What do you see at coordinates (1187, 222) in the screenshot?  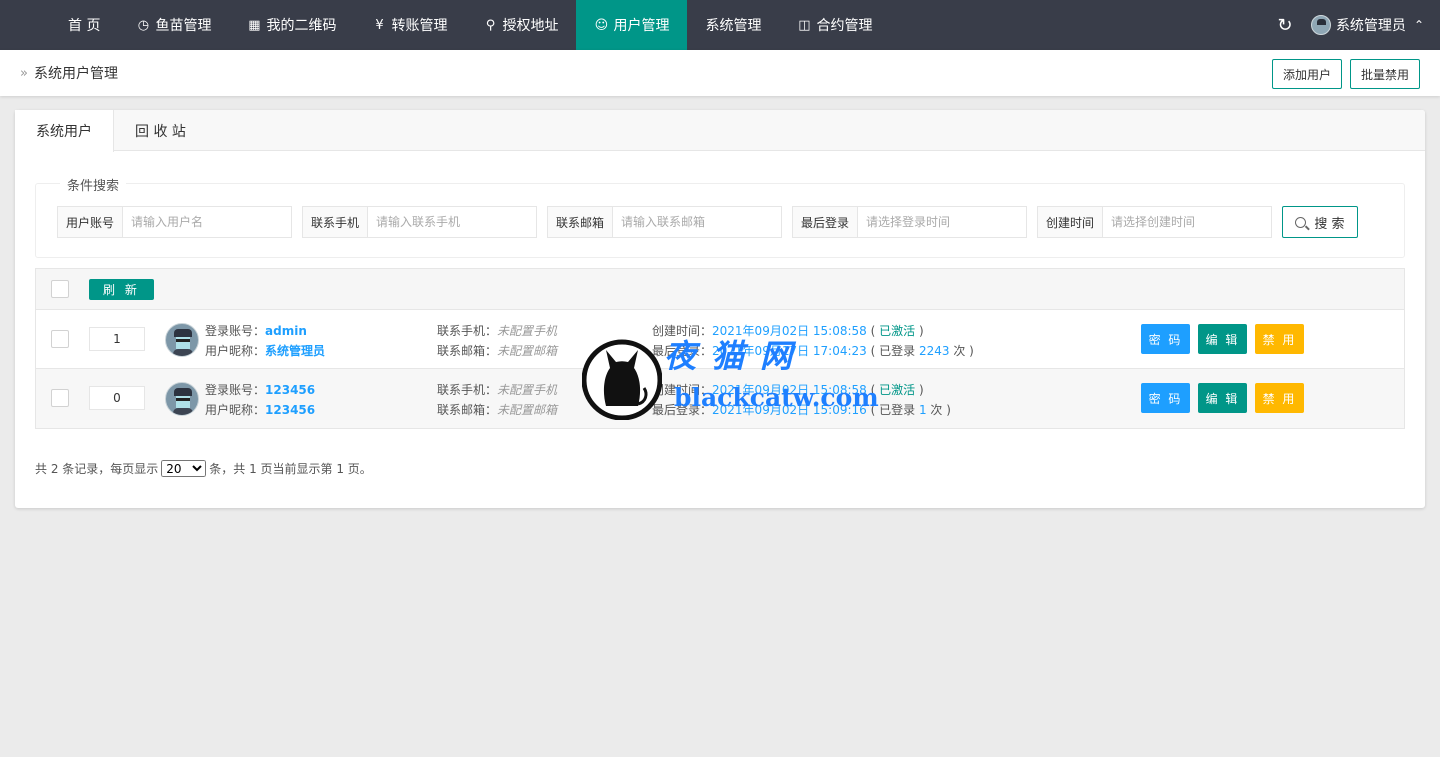 I see `created-input` at bounding box center [1187, 222].